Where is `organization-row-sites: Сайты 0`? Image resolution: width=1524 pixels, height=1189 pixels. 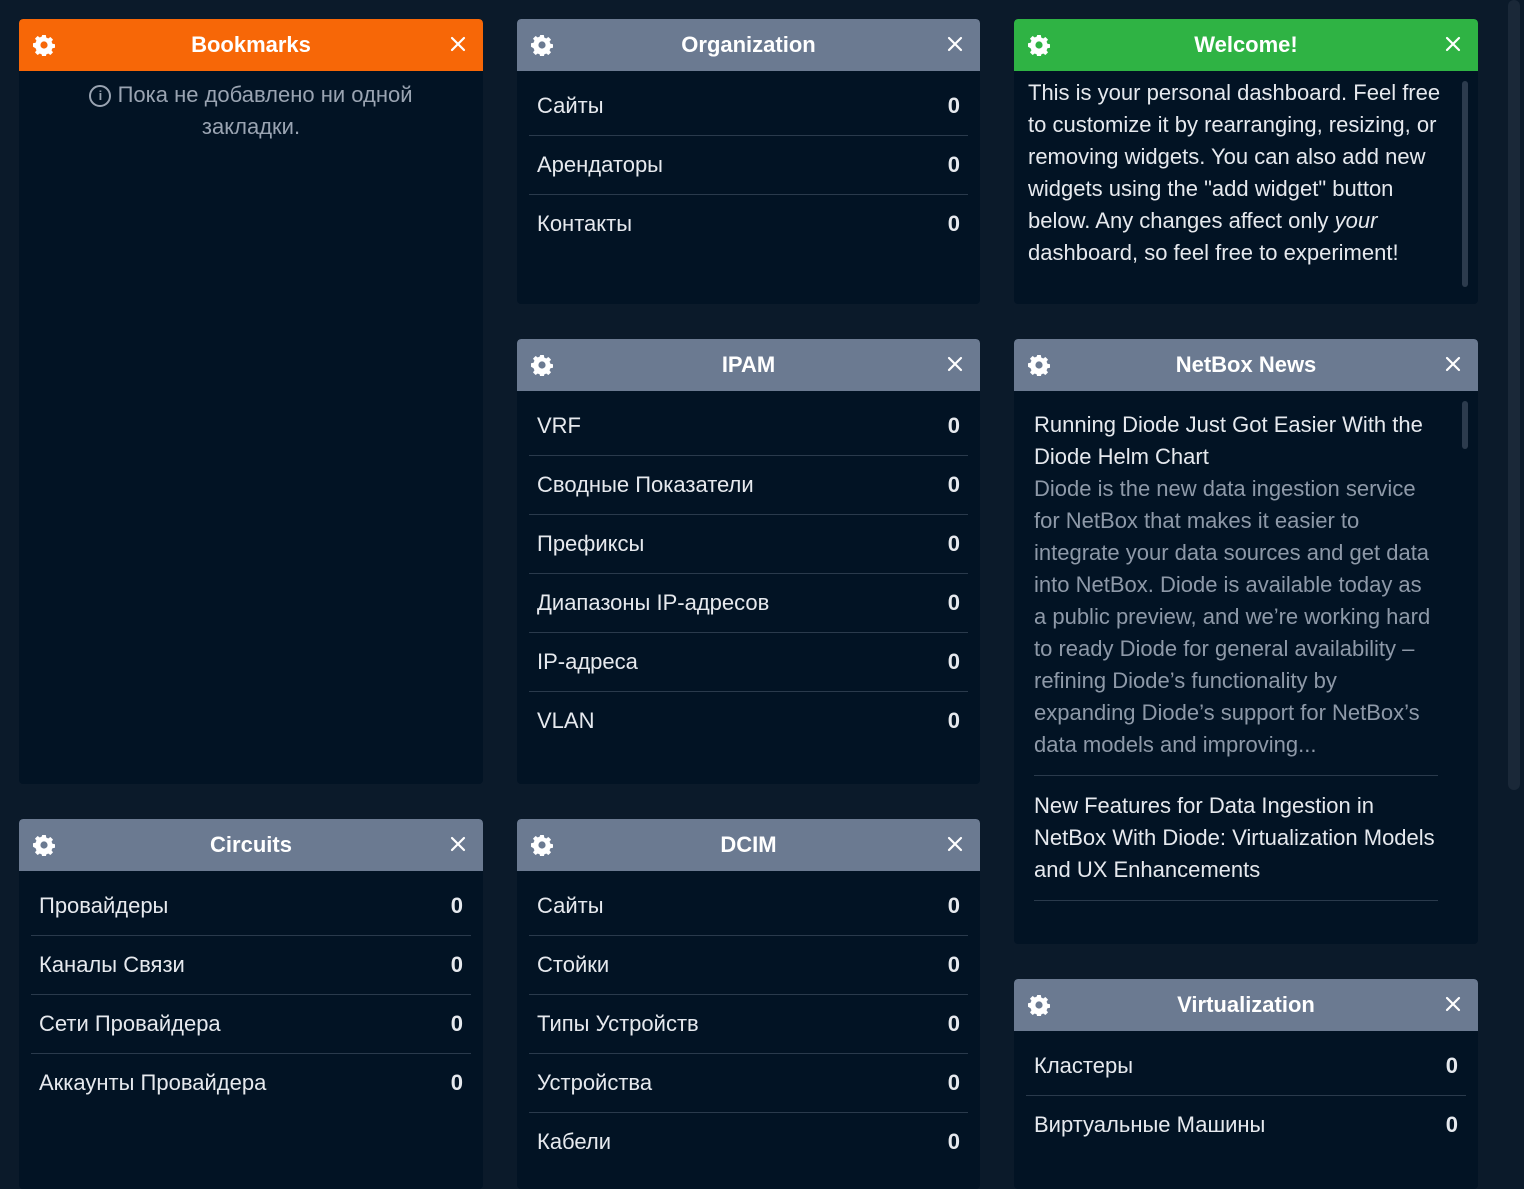 organization-row-sites: Сайты 0 is located at coordinates (748, 106).